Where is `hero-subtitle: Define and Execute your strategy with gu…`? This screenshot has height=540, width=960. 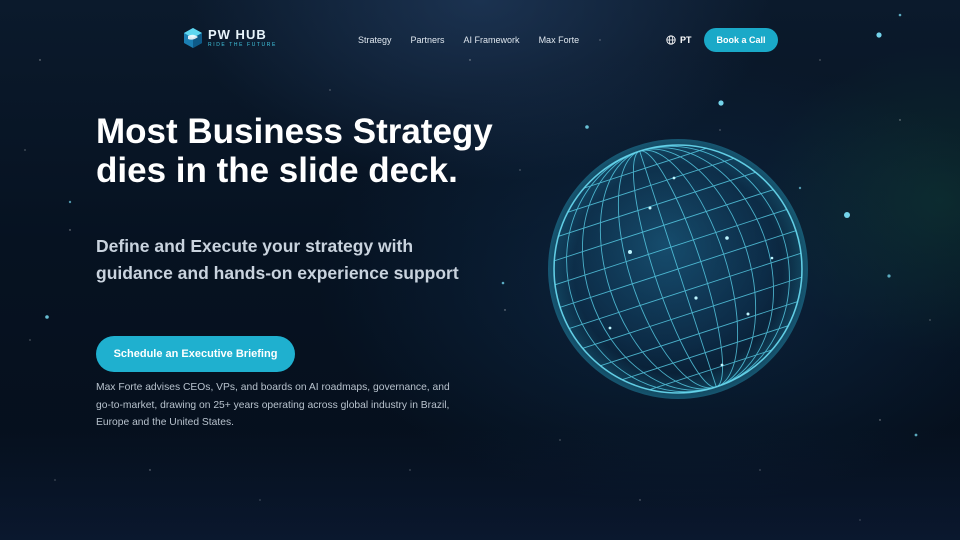
hero-subtitle: Define and Execute your strategy with gu… is located at coordinates (277, 259).